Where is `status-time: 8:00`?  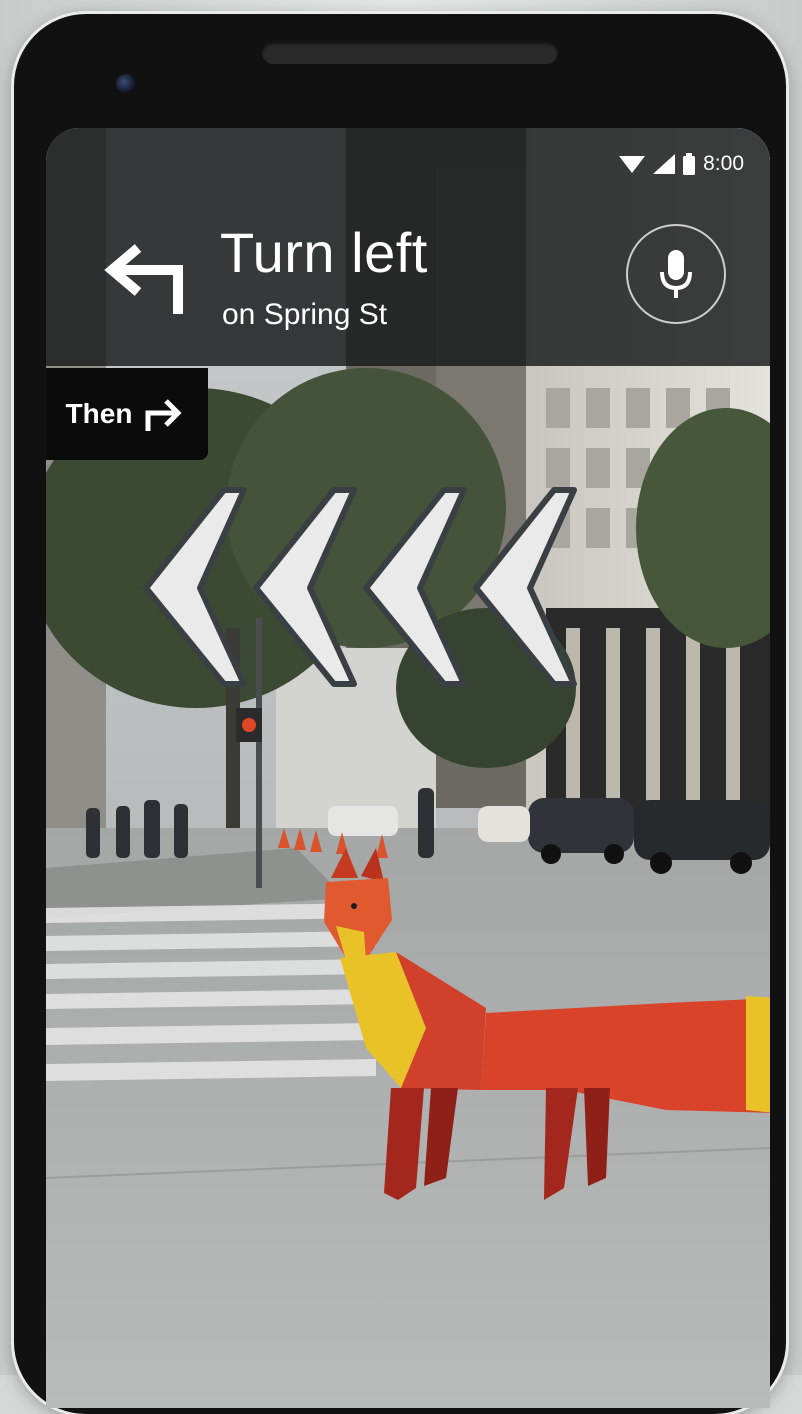
status-time: 8:00 is located at coordinates (723, 163).